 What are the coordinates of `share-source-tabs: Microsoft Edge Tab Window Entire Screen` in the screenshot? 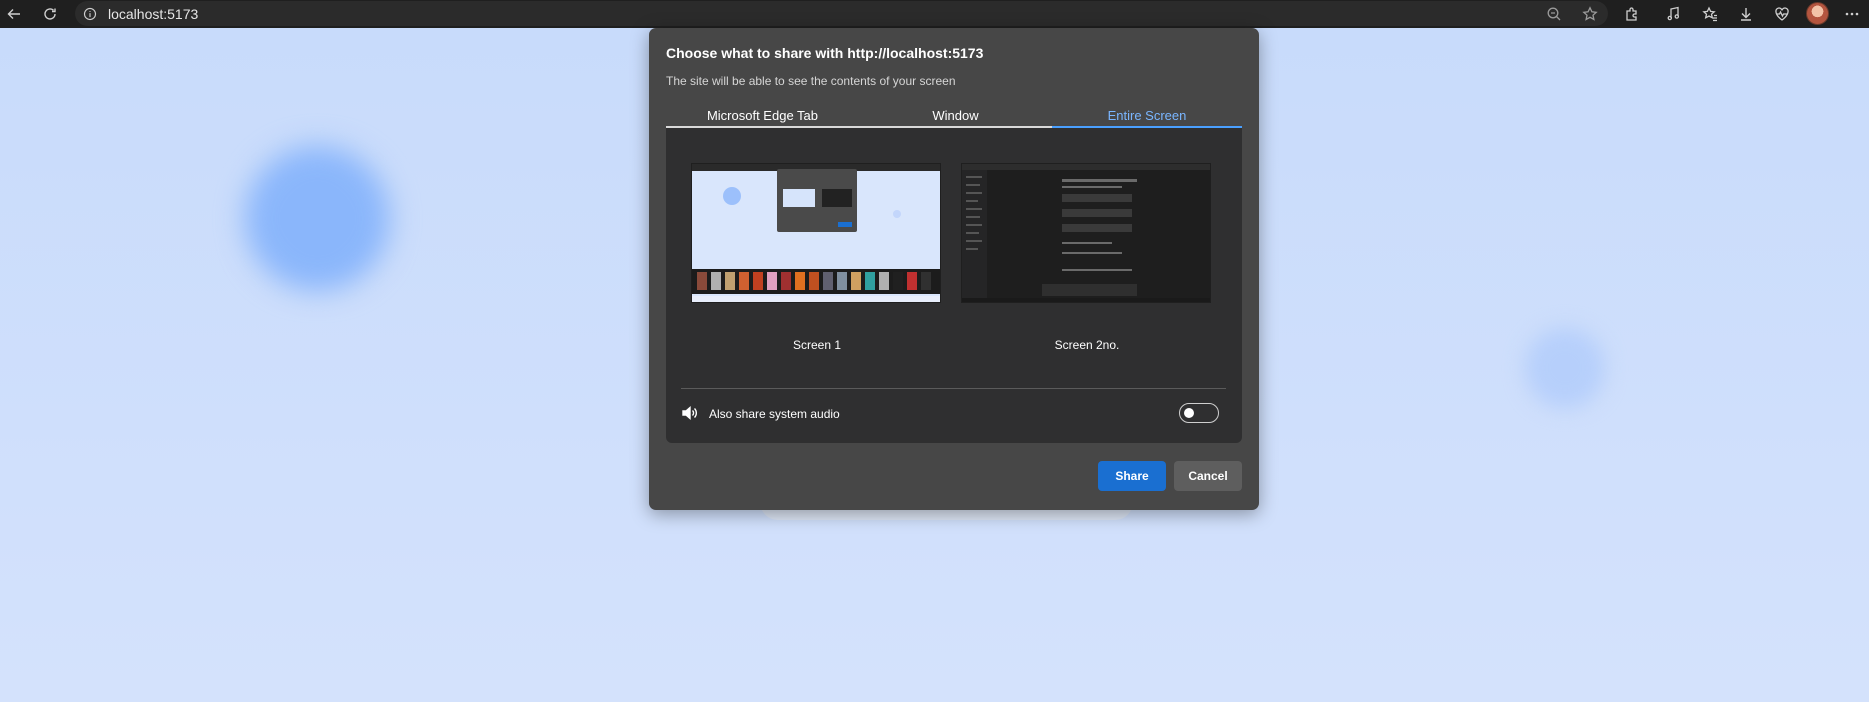 It's located at (954, 115).